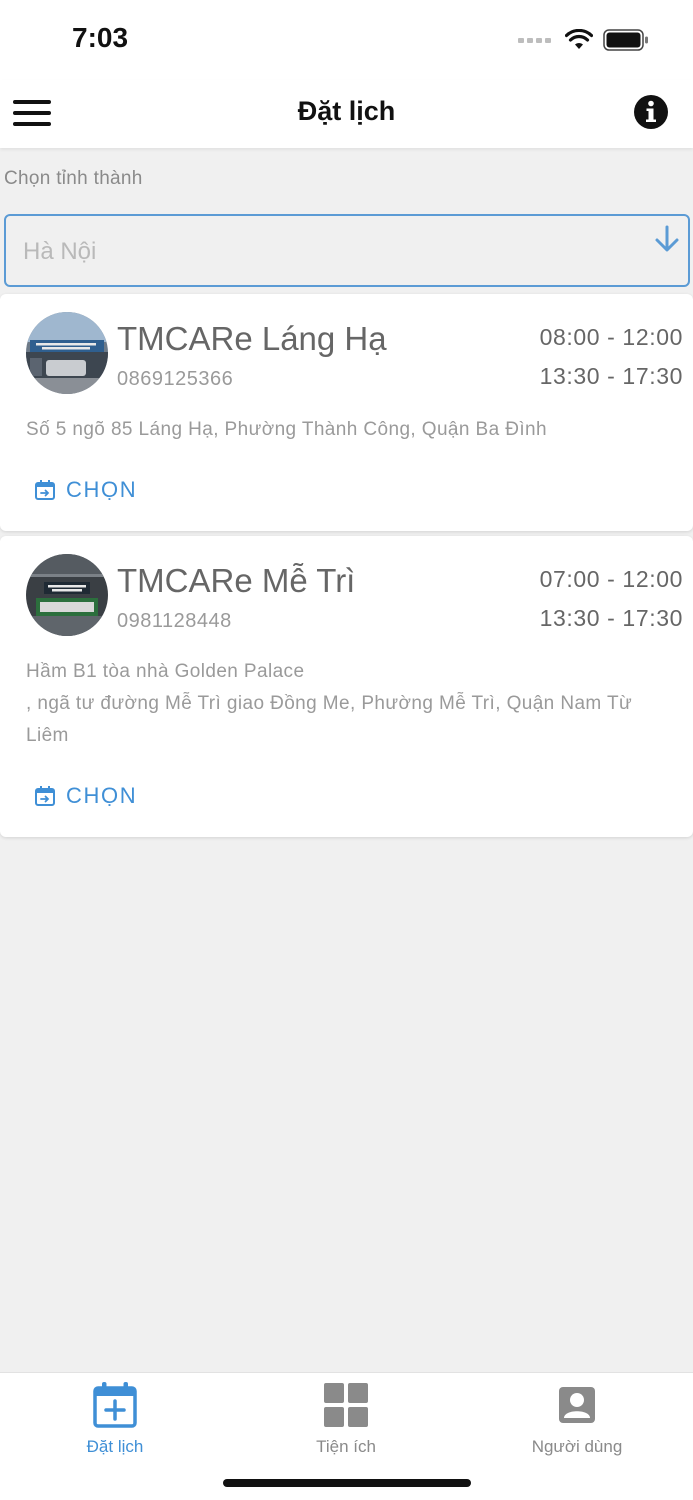 This screenshot has width=693, height=1500. I want to click on store-hours-morning: 07:00 - 12:00, so click(611, 579).